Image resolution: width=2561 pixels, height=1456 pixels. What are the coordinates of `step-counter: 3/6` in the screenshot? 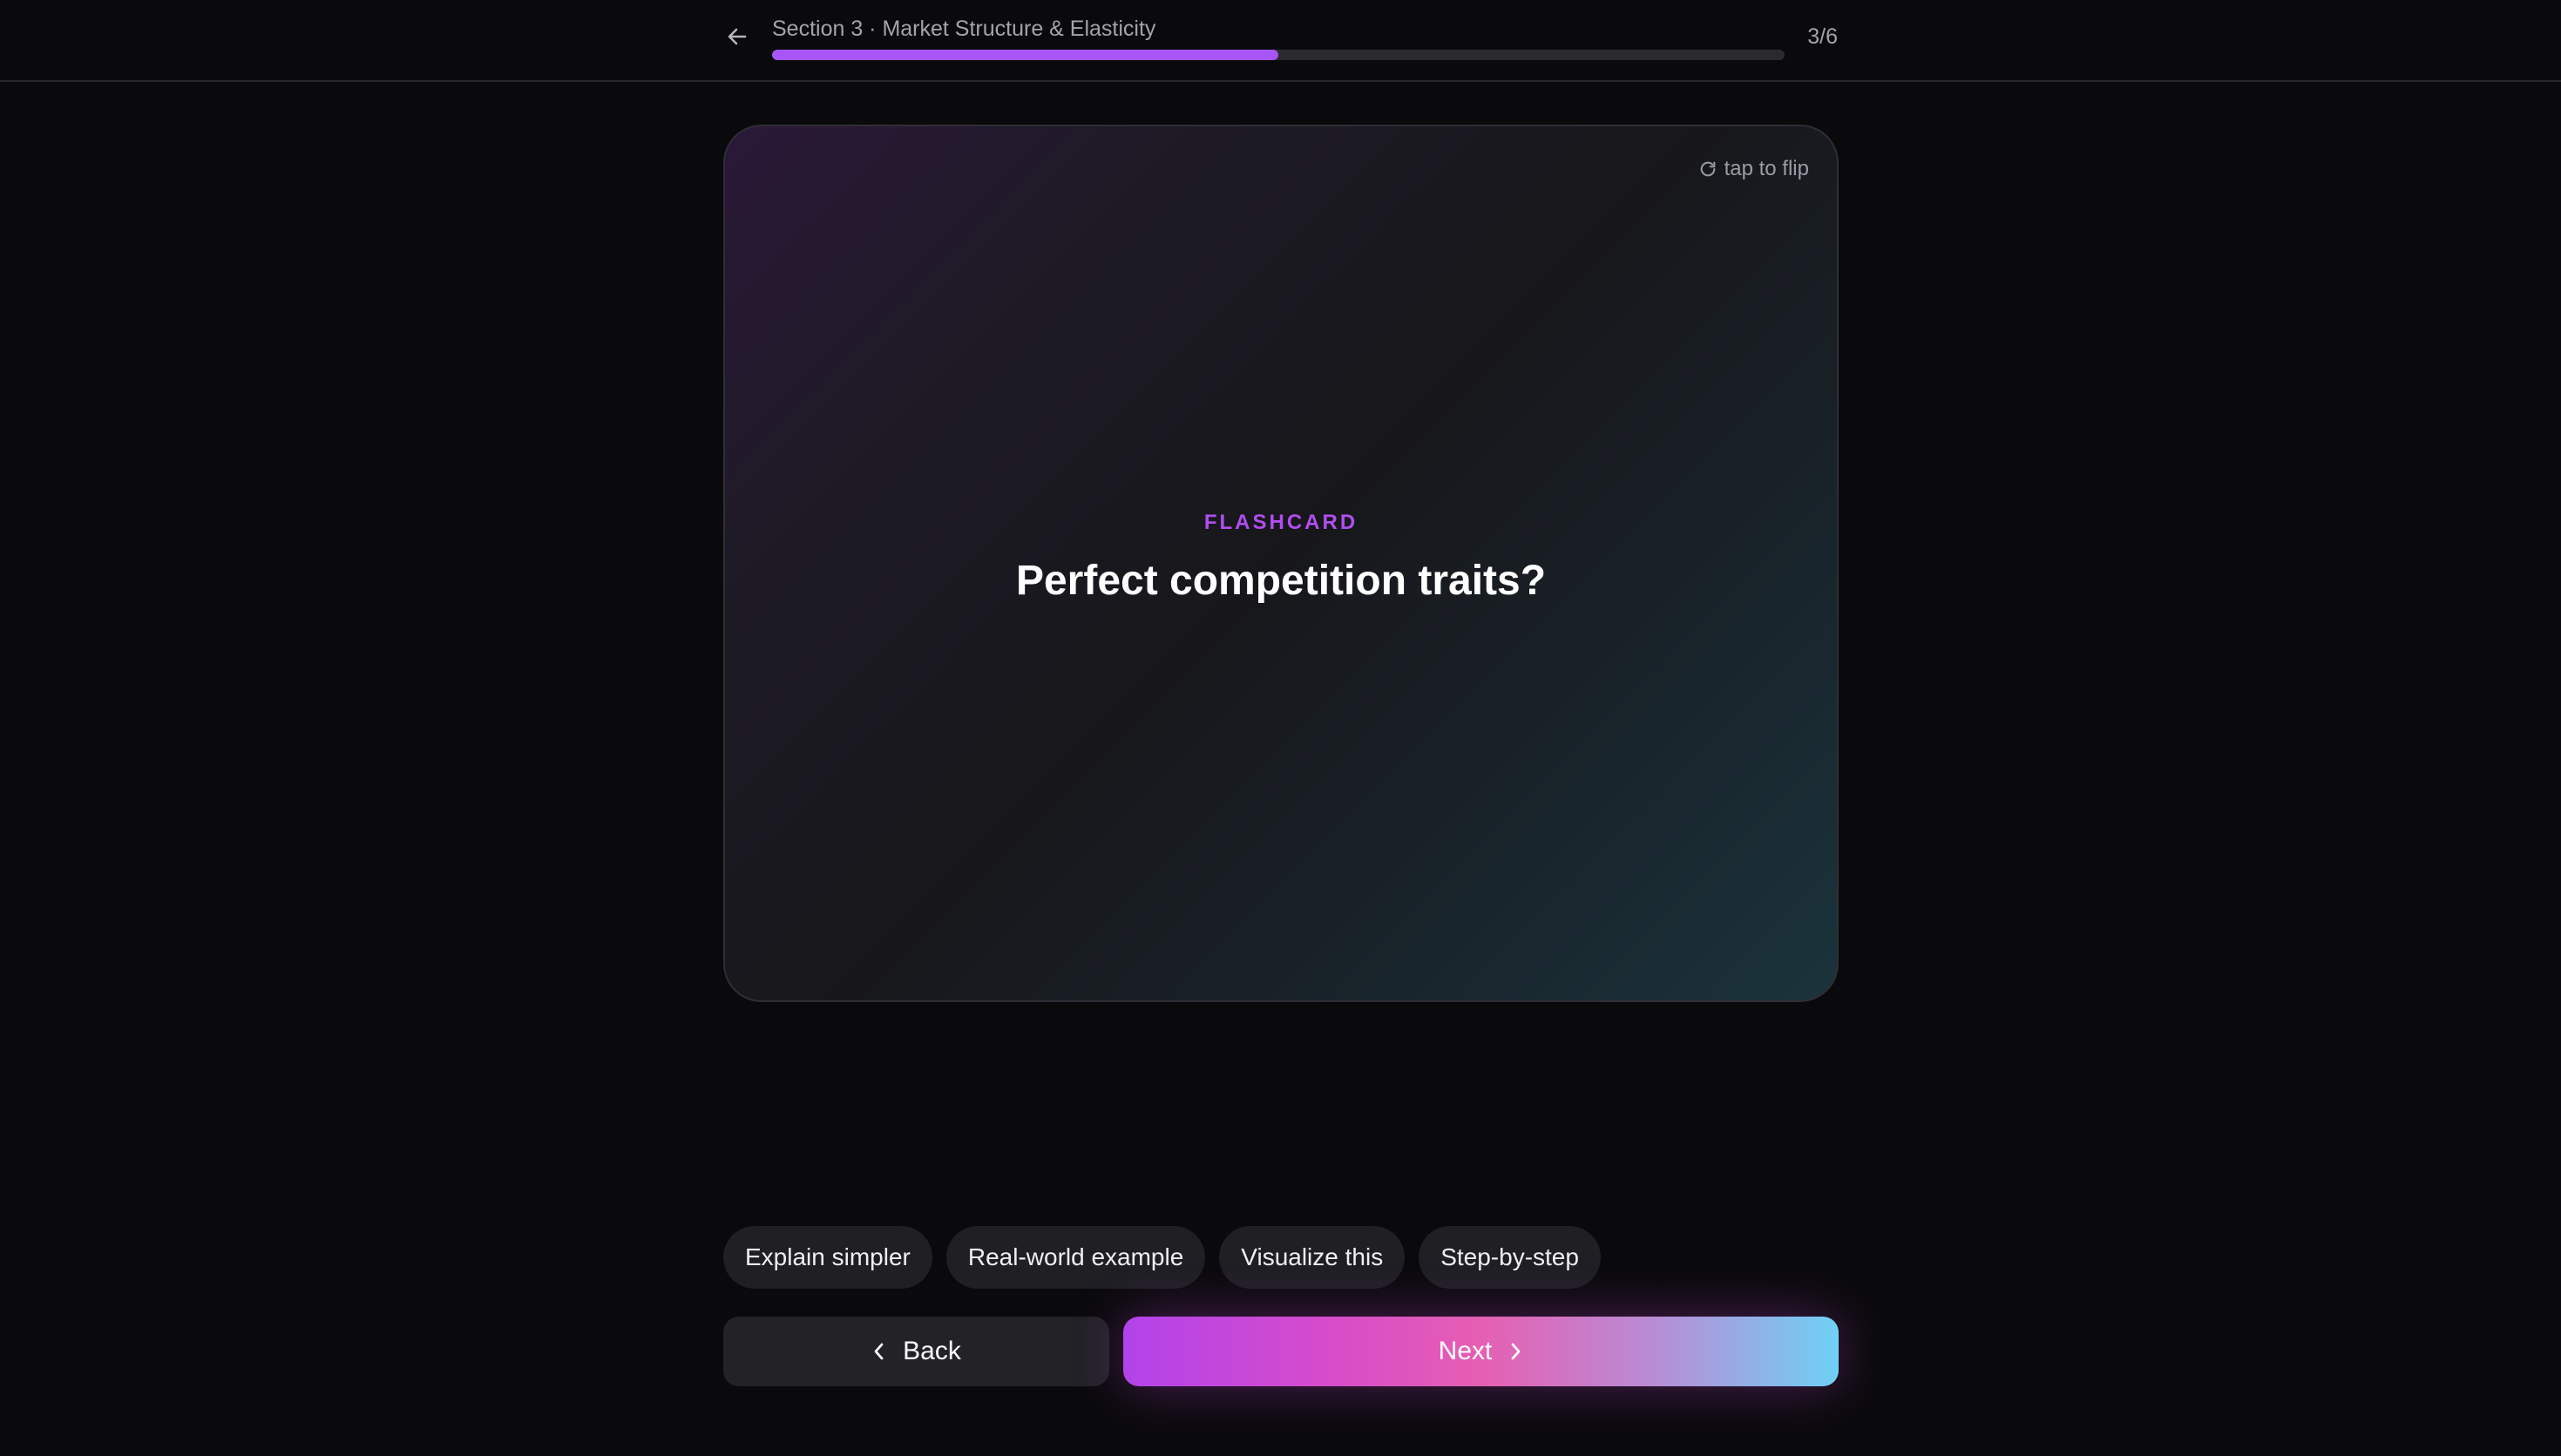 It's located at (1822, 36).